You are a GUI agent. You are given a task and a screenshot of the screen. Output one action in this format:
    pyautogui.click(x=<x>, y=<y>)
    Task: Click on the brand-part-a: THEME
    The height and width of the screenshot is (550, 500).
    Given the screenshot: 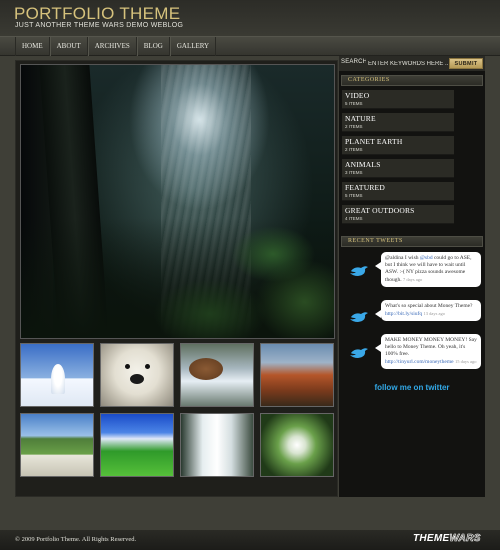 What is the action you would take?
    pyautogui.click(x=431, y=538)
    